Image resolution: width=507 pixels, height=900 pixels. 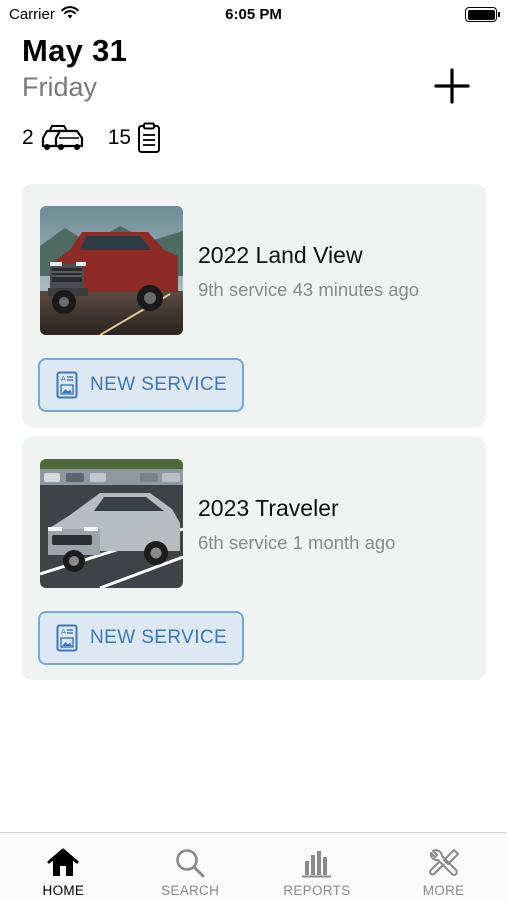 I want to click on status-bar: Carrier 6:05 PM, so click(x=253, y=15).